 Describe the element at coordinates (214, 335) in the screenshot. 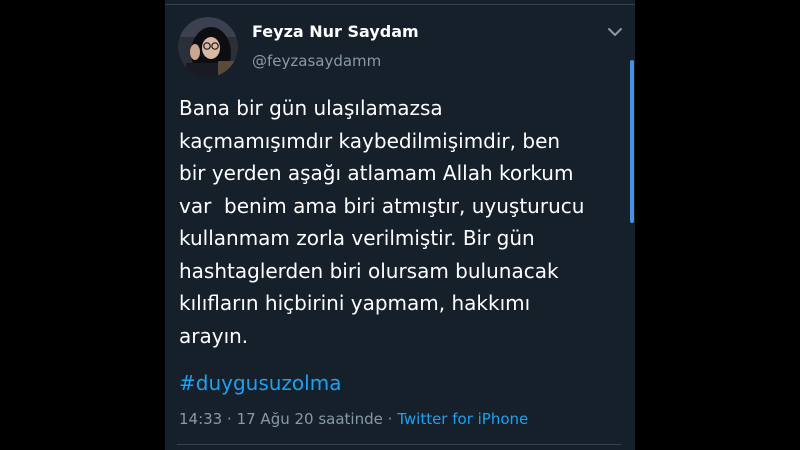

I see `tweet-text-line: arayın.` at that location.